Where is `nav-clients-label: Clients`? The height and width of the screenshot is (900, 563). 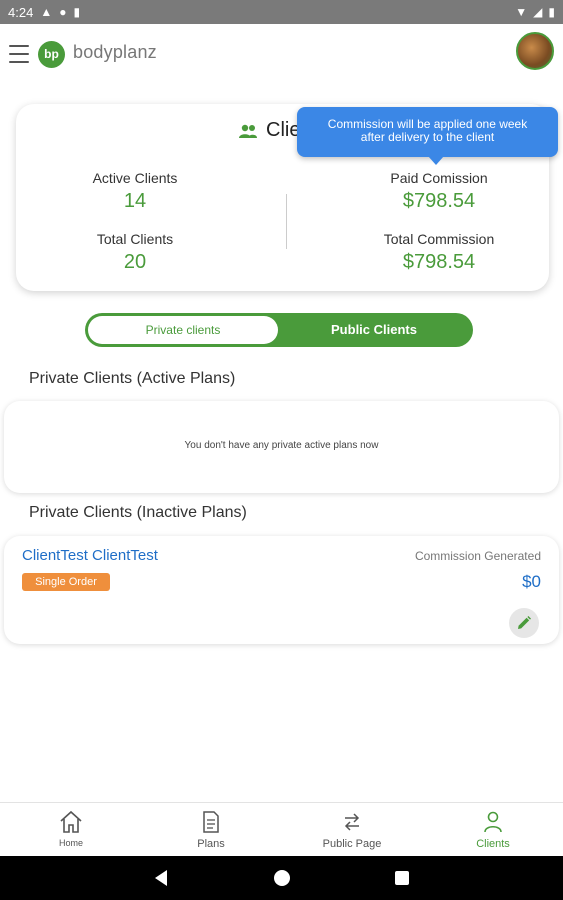
nav-clients-label: Clients is located at coordinates (493, 844).